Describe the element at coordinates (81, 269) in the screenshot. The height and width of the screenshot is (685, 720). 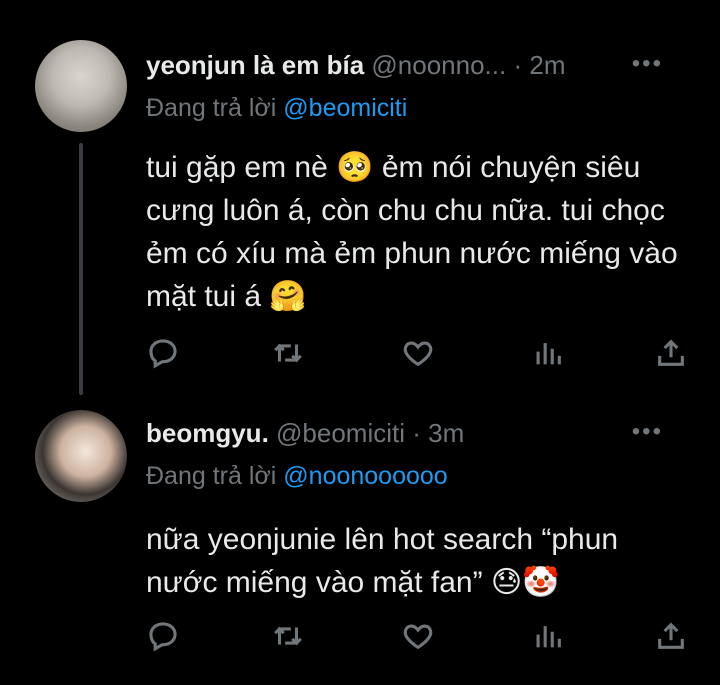
I see `thread-line` at that location.